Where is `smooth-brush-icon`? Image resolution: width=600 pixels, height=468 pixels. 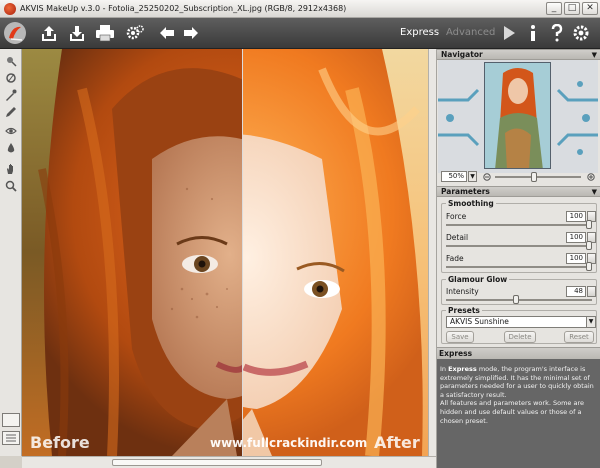 smooth-brush-icon is located at coordinates (11, 61).